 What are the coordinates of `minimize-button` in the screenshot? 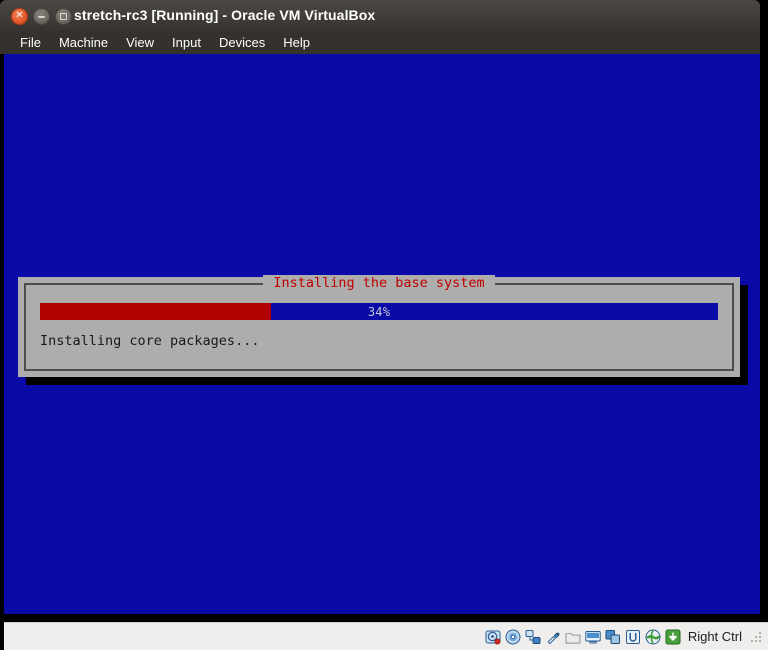 It's located at (41, 16).